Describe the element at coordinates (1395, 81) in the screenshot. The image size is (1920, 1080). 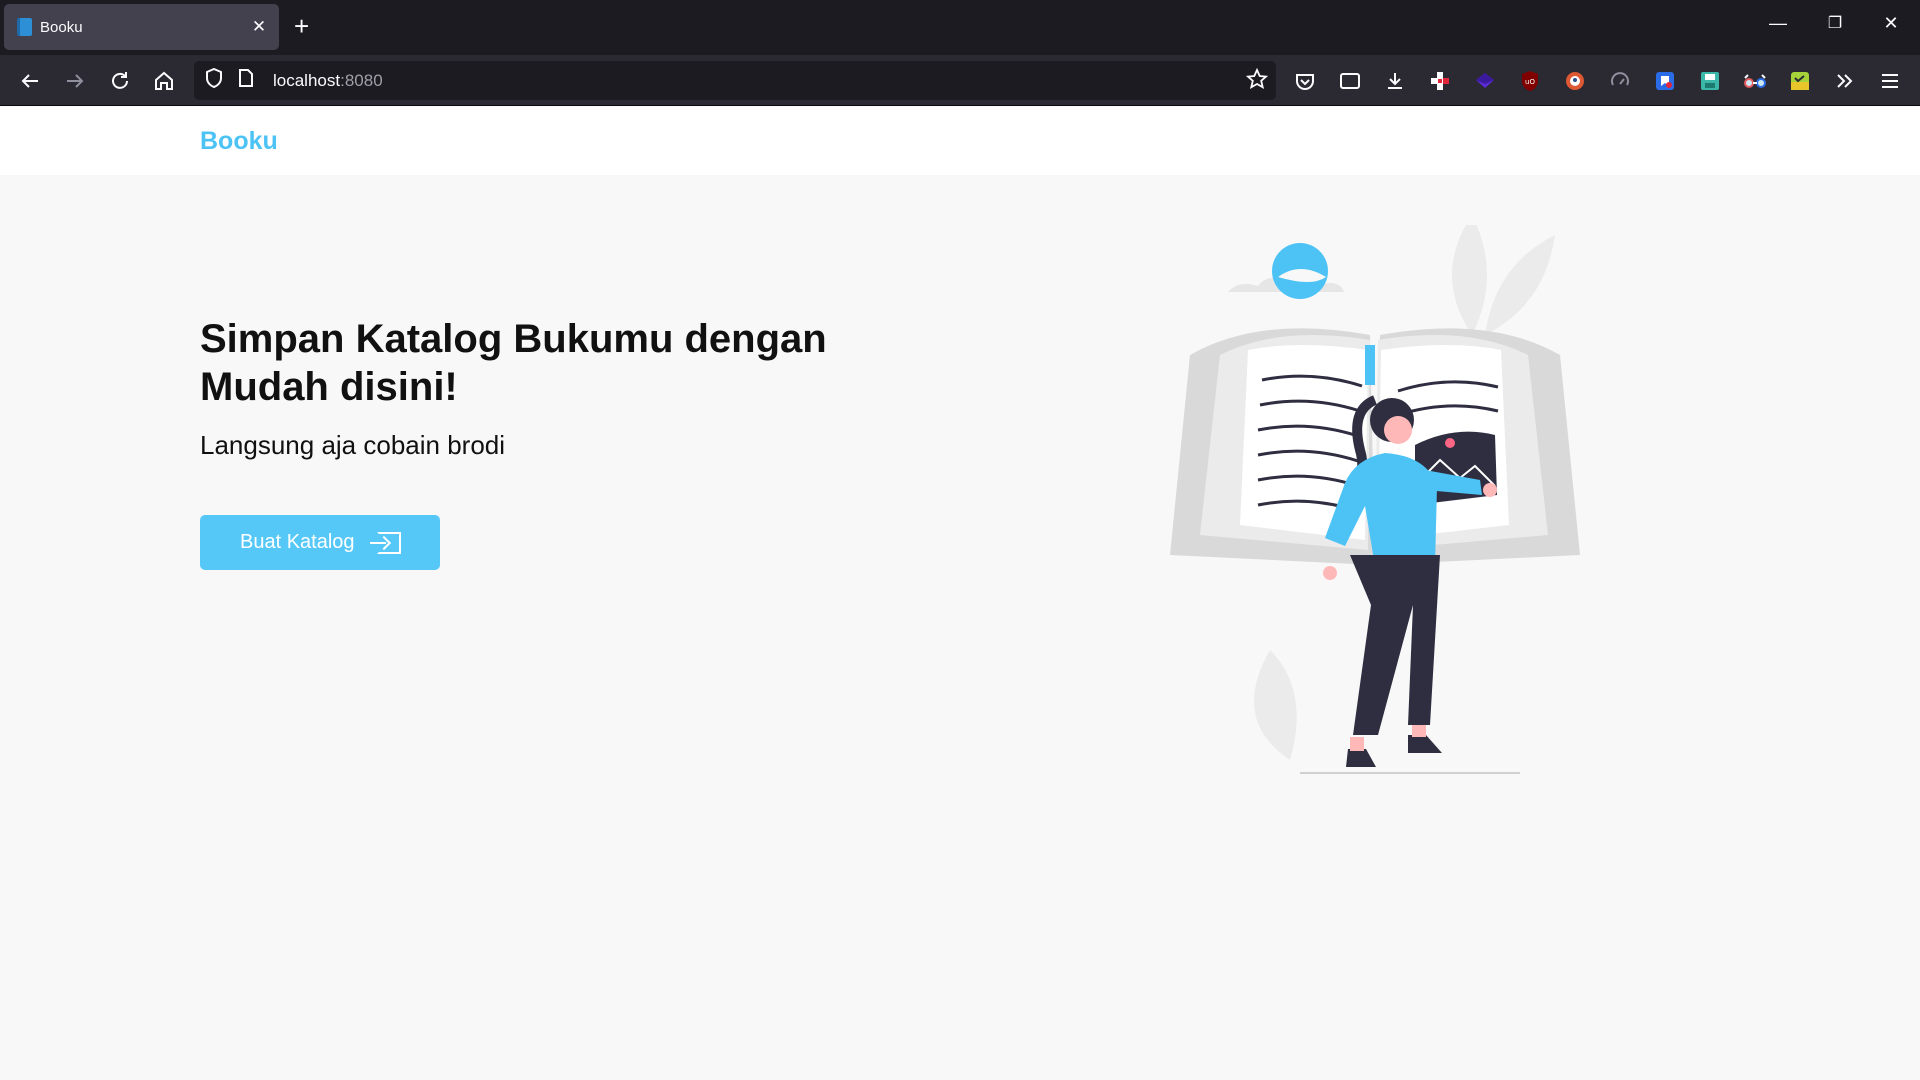
I see `download-icon` at that location.